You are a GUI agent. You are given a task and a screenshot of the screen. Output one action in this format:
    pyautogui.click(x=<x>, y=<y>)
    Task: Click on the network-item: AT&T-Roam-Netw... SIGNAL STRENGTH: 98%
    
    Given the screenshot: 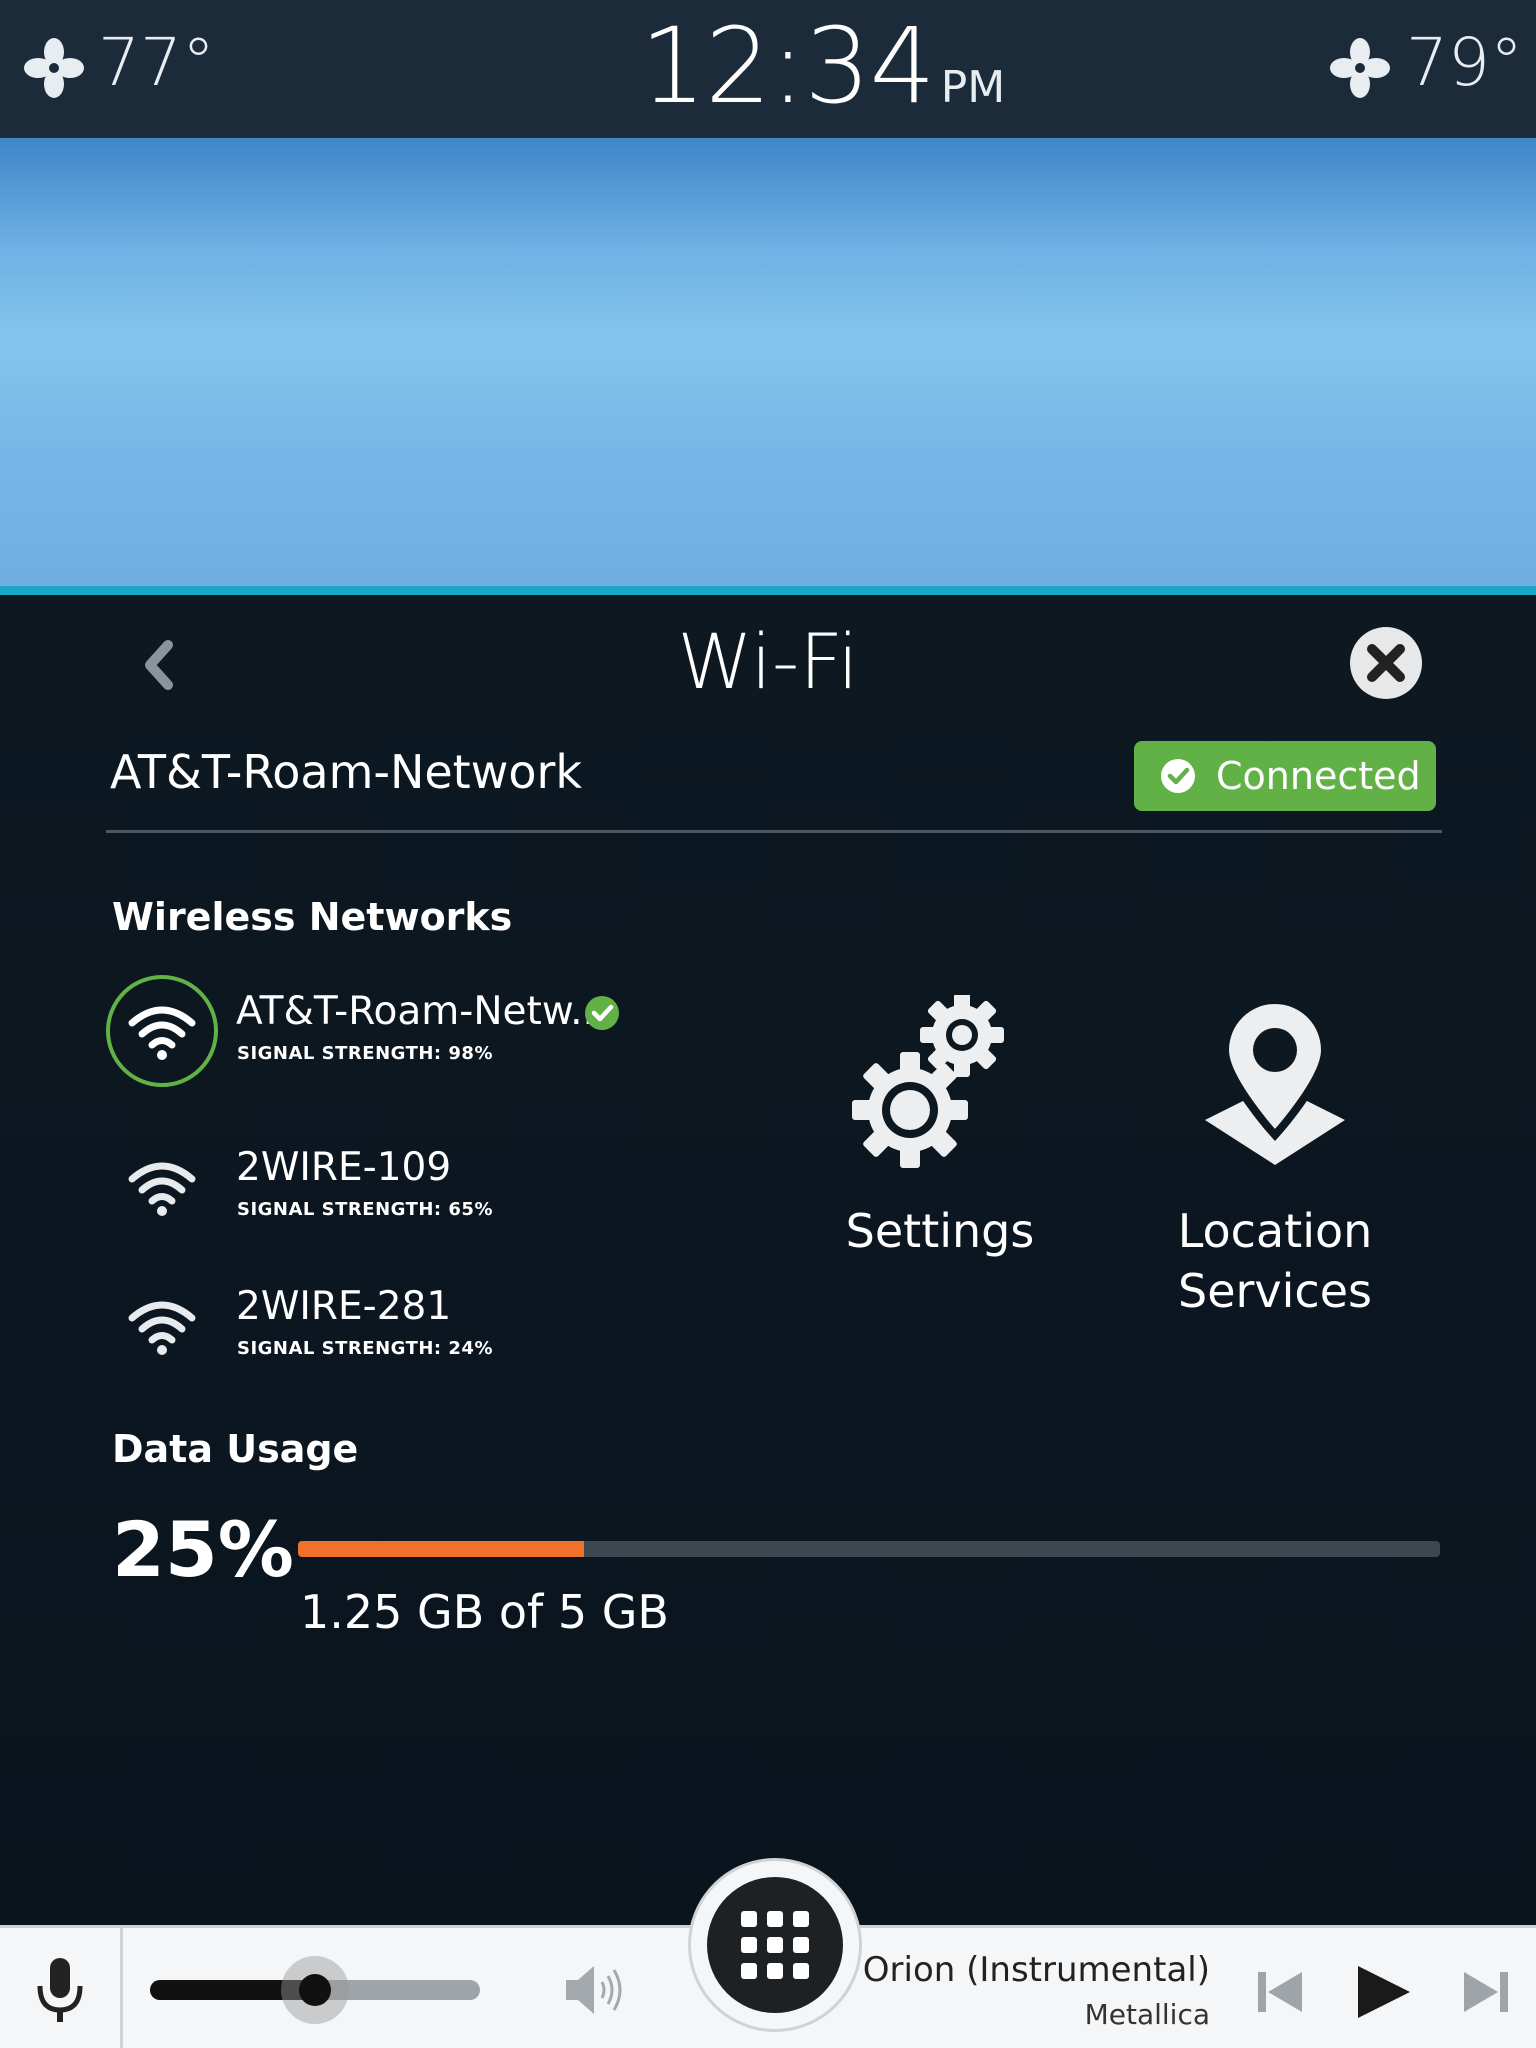 What is the action you would take?
    pyautogui.click(x=456, y=1031)
    